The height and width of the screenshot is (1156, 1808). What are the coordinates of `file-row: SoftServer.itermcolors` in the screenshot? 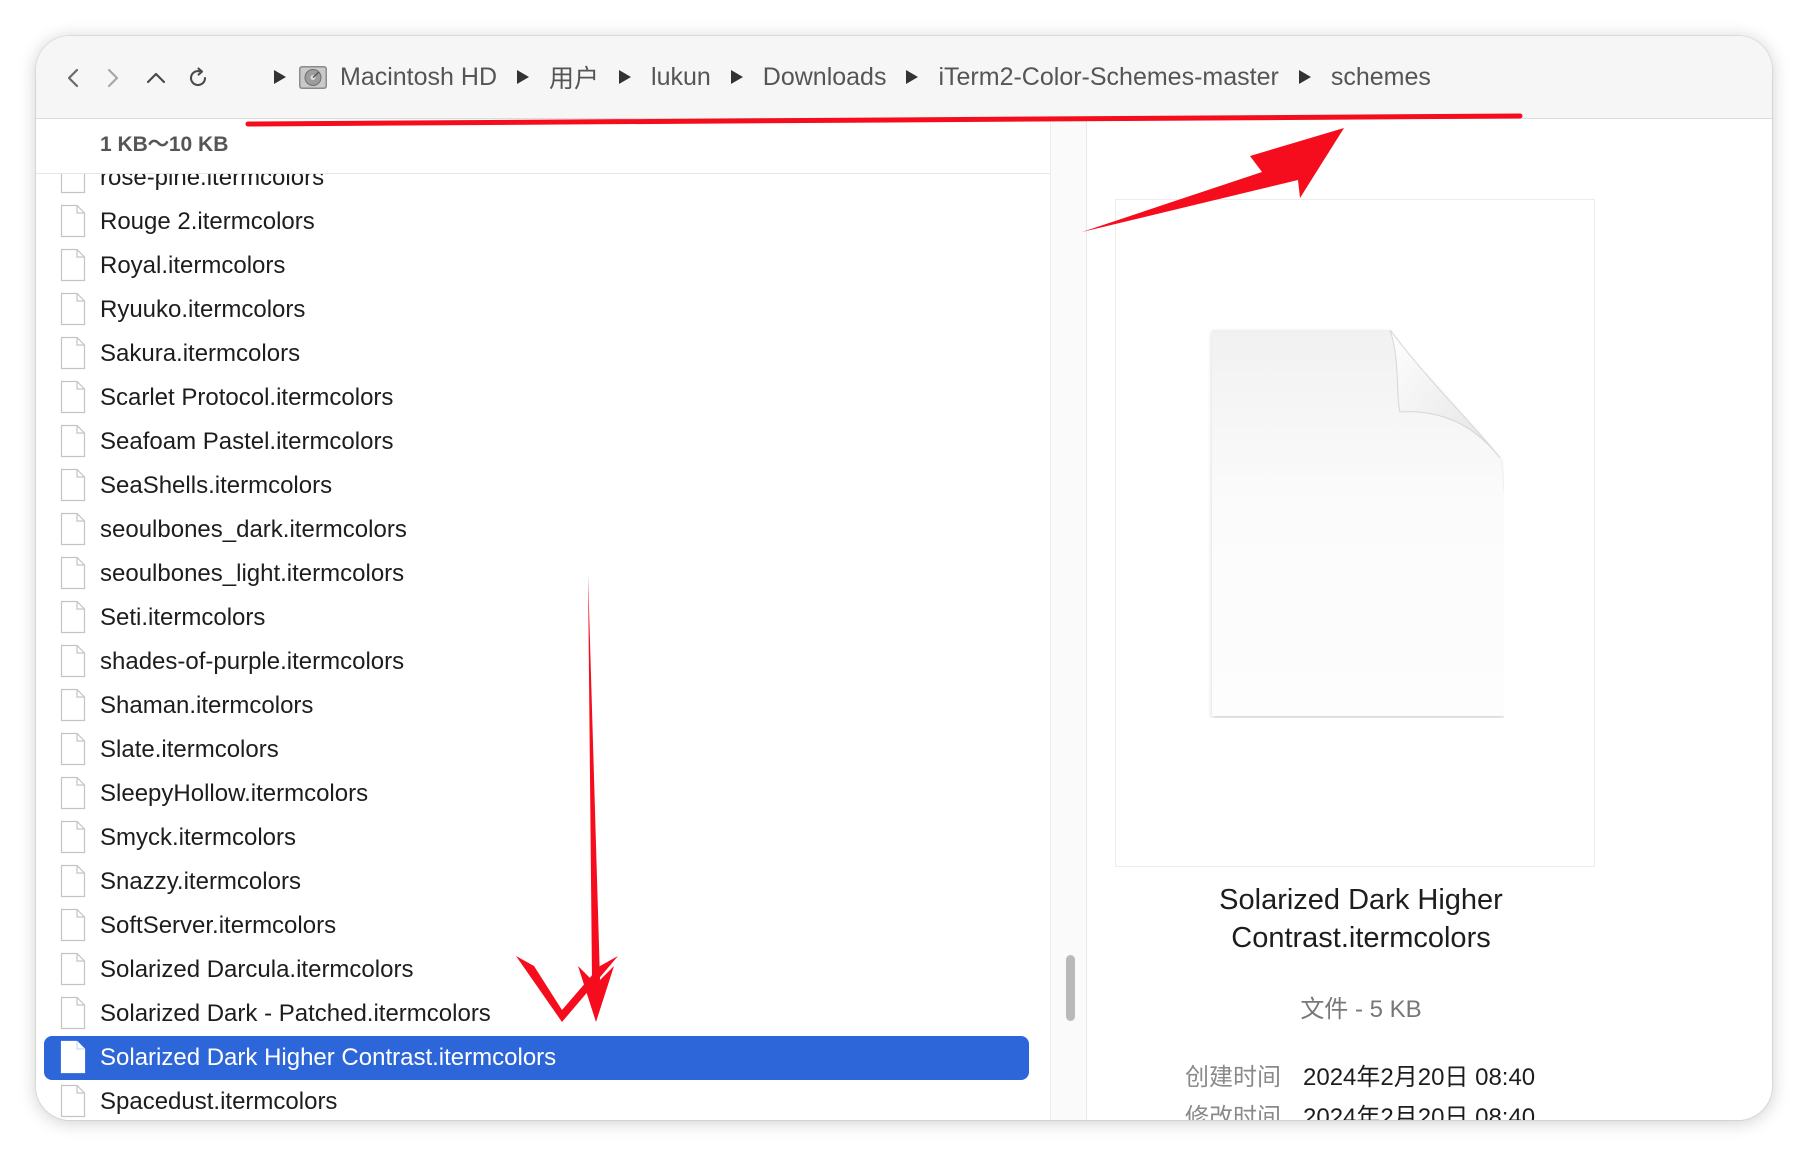 It's located at (536, 926).